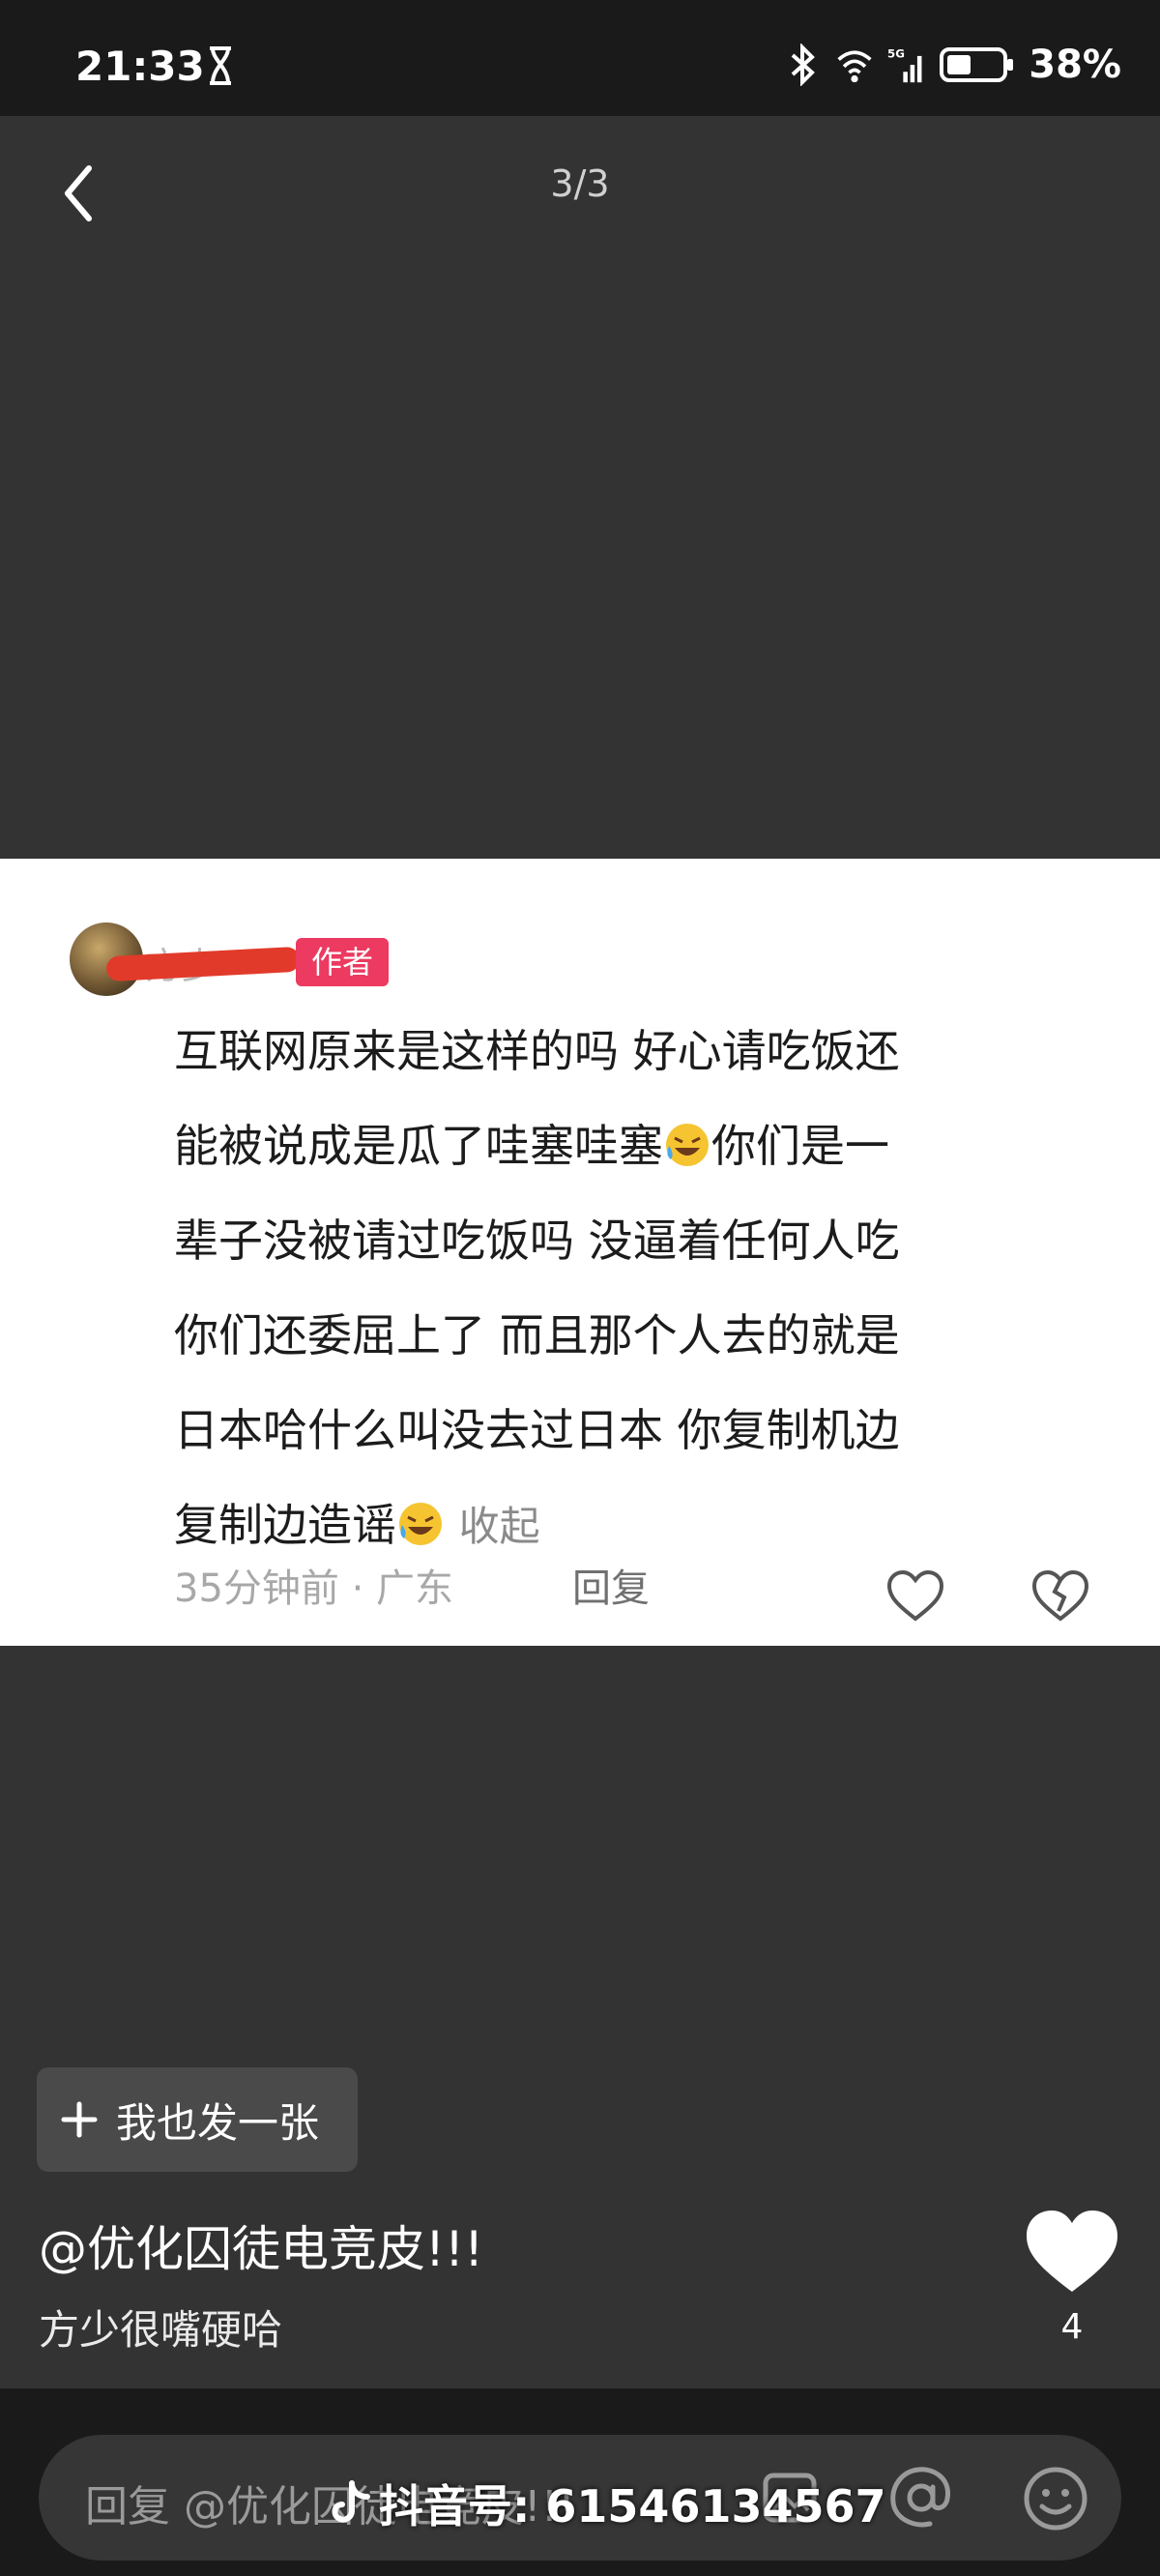 Image resolution: width=1160 pixels, height=2576 pixels. I want to click on page-counter: 3/3, so click(580, 183).